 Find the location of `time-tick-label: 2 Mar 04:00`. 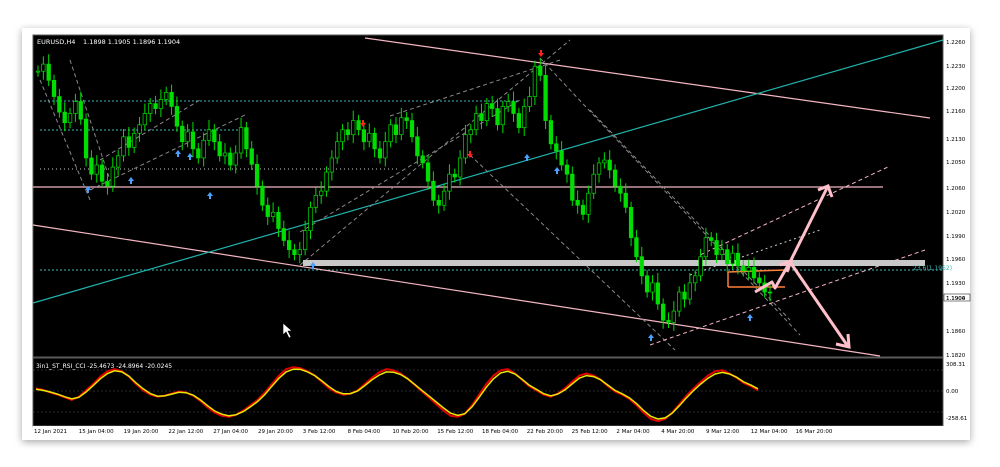

time-tick-label: 2 Mar 04:00 is located at coordinates (633, 432).